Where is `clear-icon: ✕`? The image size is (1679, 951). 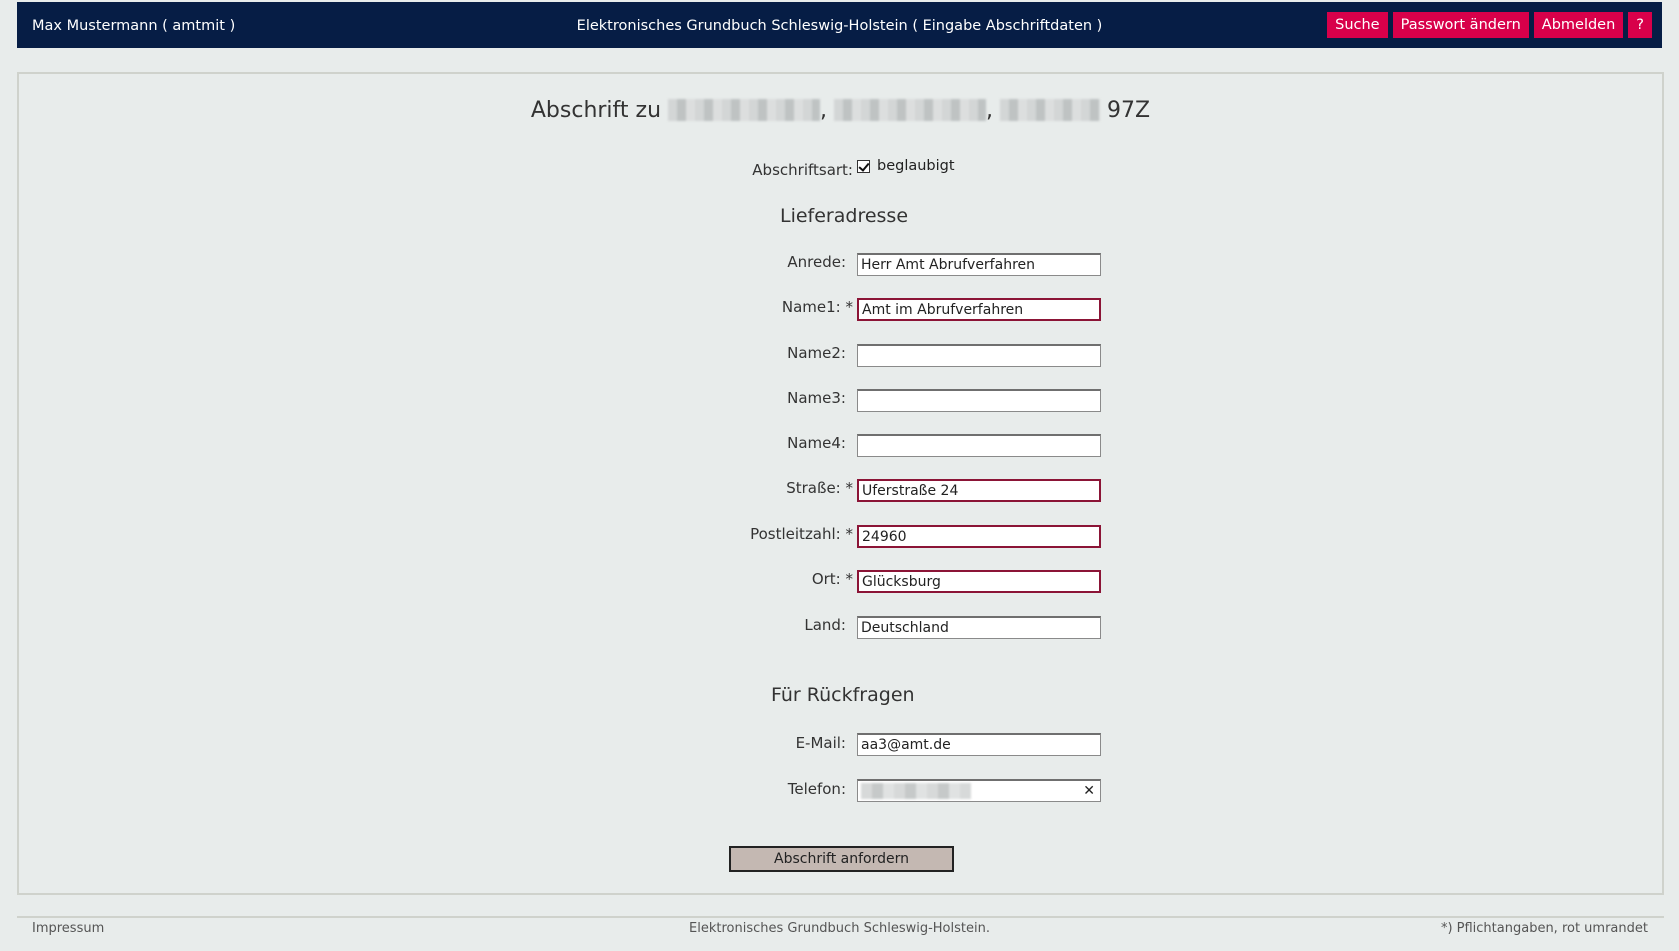 clear-icon: ✕ is located at coordinates (1089, 791).